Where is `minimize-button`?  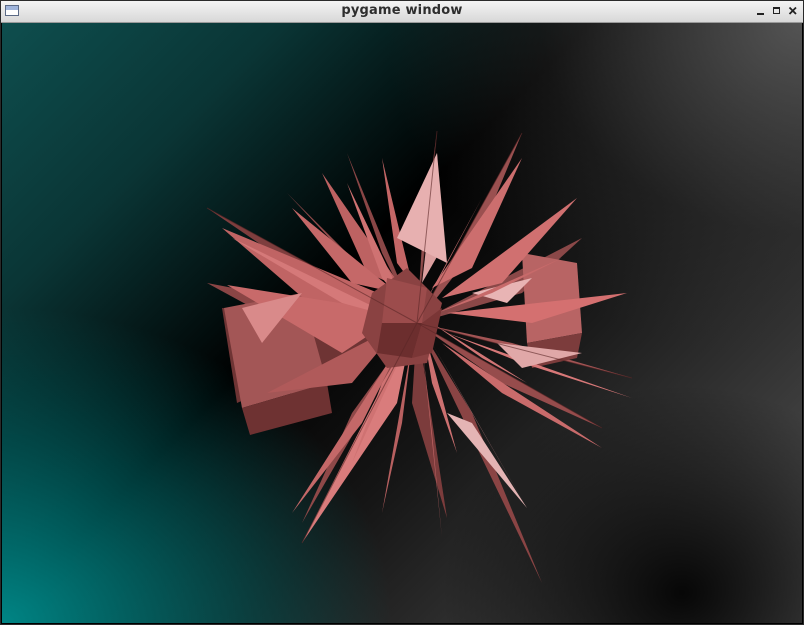
minimize-button is located at coordinates (761, 11).